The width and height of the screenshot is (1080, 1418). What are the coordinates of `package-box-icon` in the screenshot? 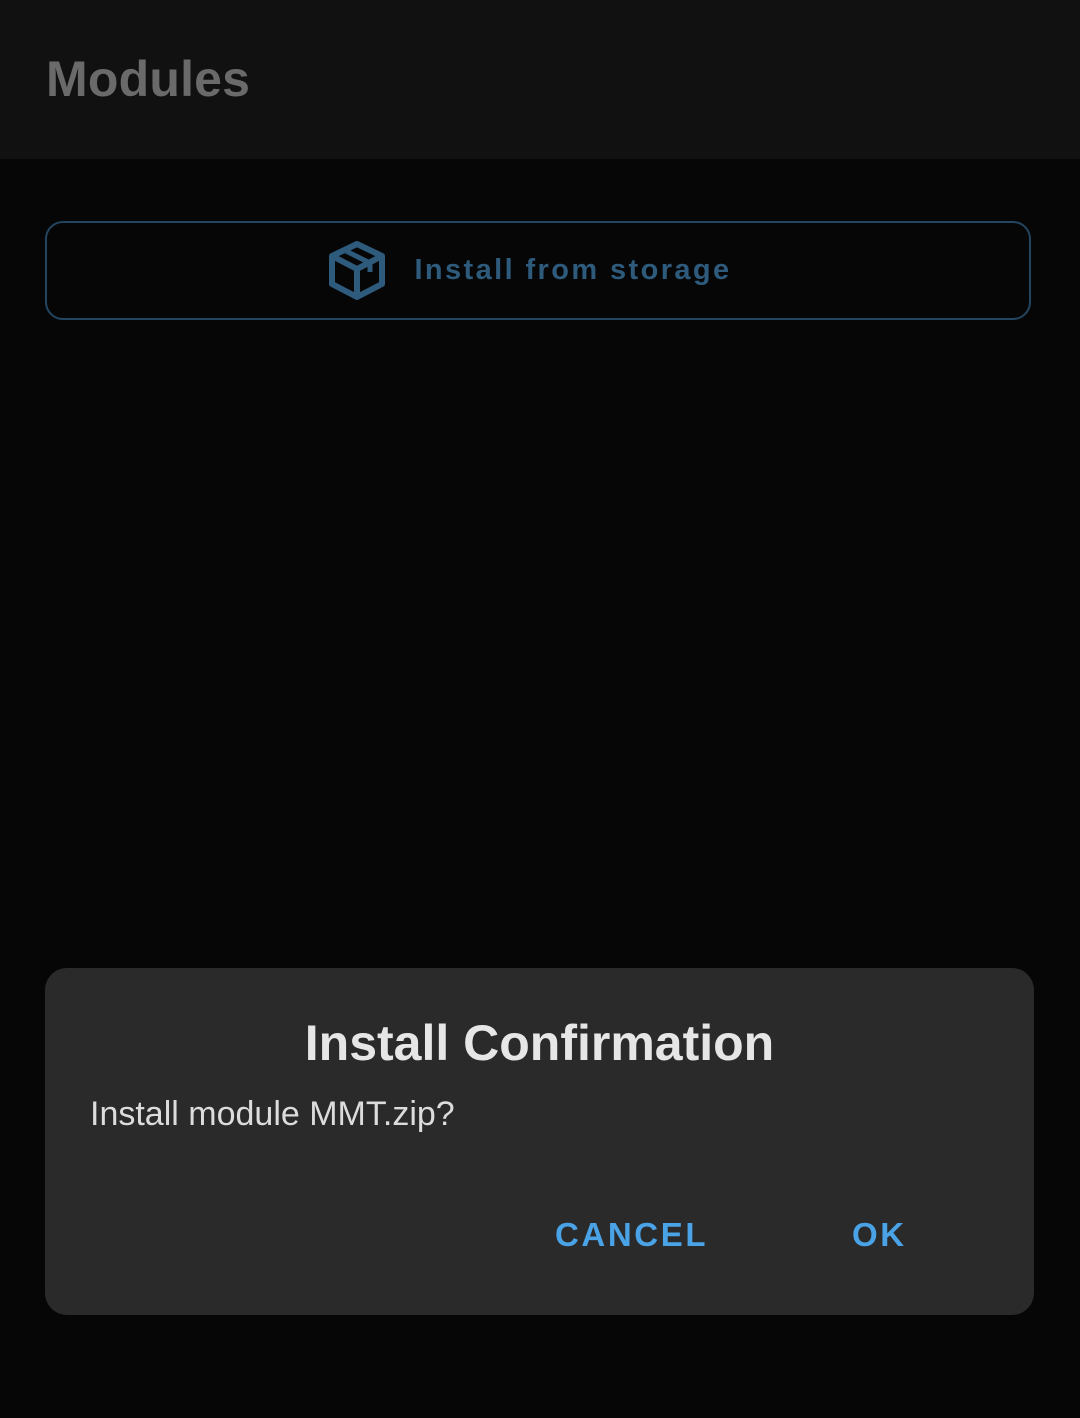 It's located at (357, 271).